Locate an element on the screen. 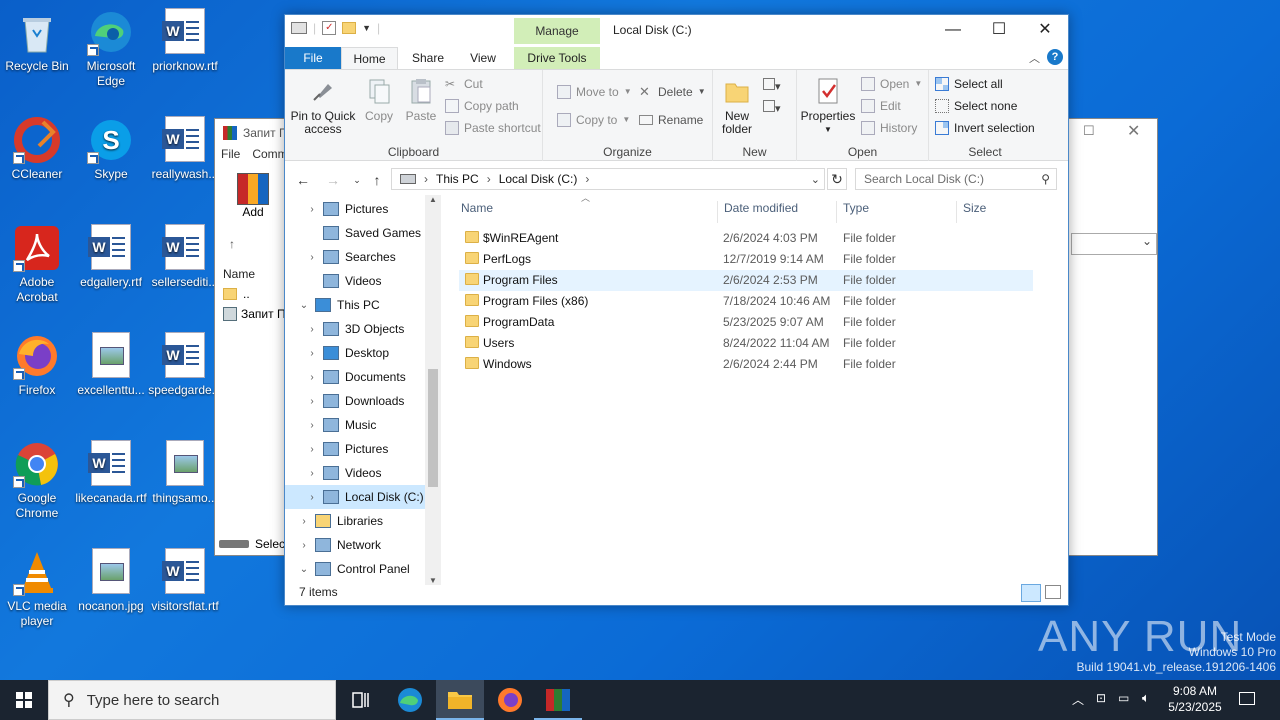 The image size is (1280, 720). start-button is located at coordinates (24, 700).